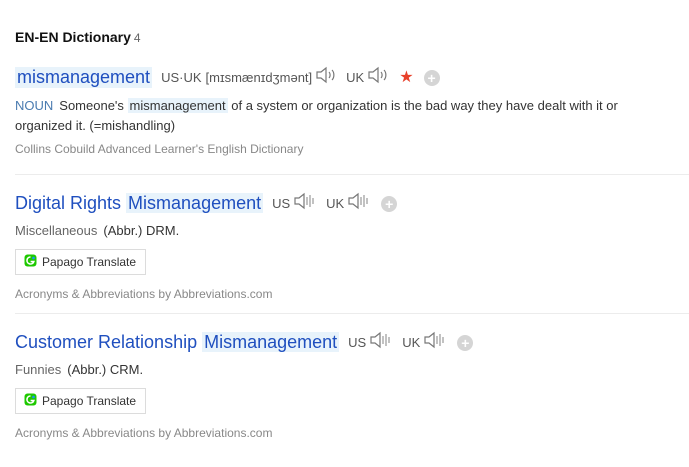  Describe the element at coordinates (406, 77) in the screenshot. I see `star-icon: ★` at that location.